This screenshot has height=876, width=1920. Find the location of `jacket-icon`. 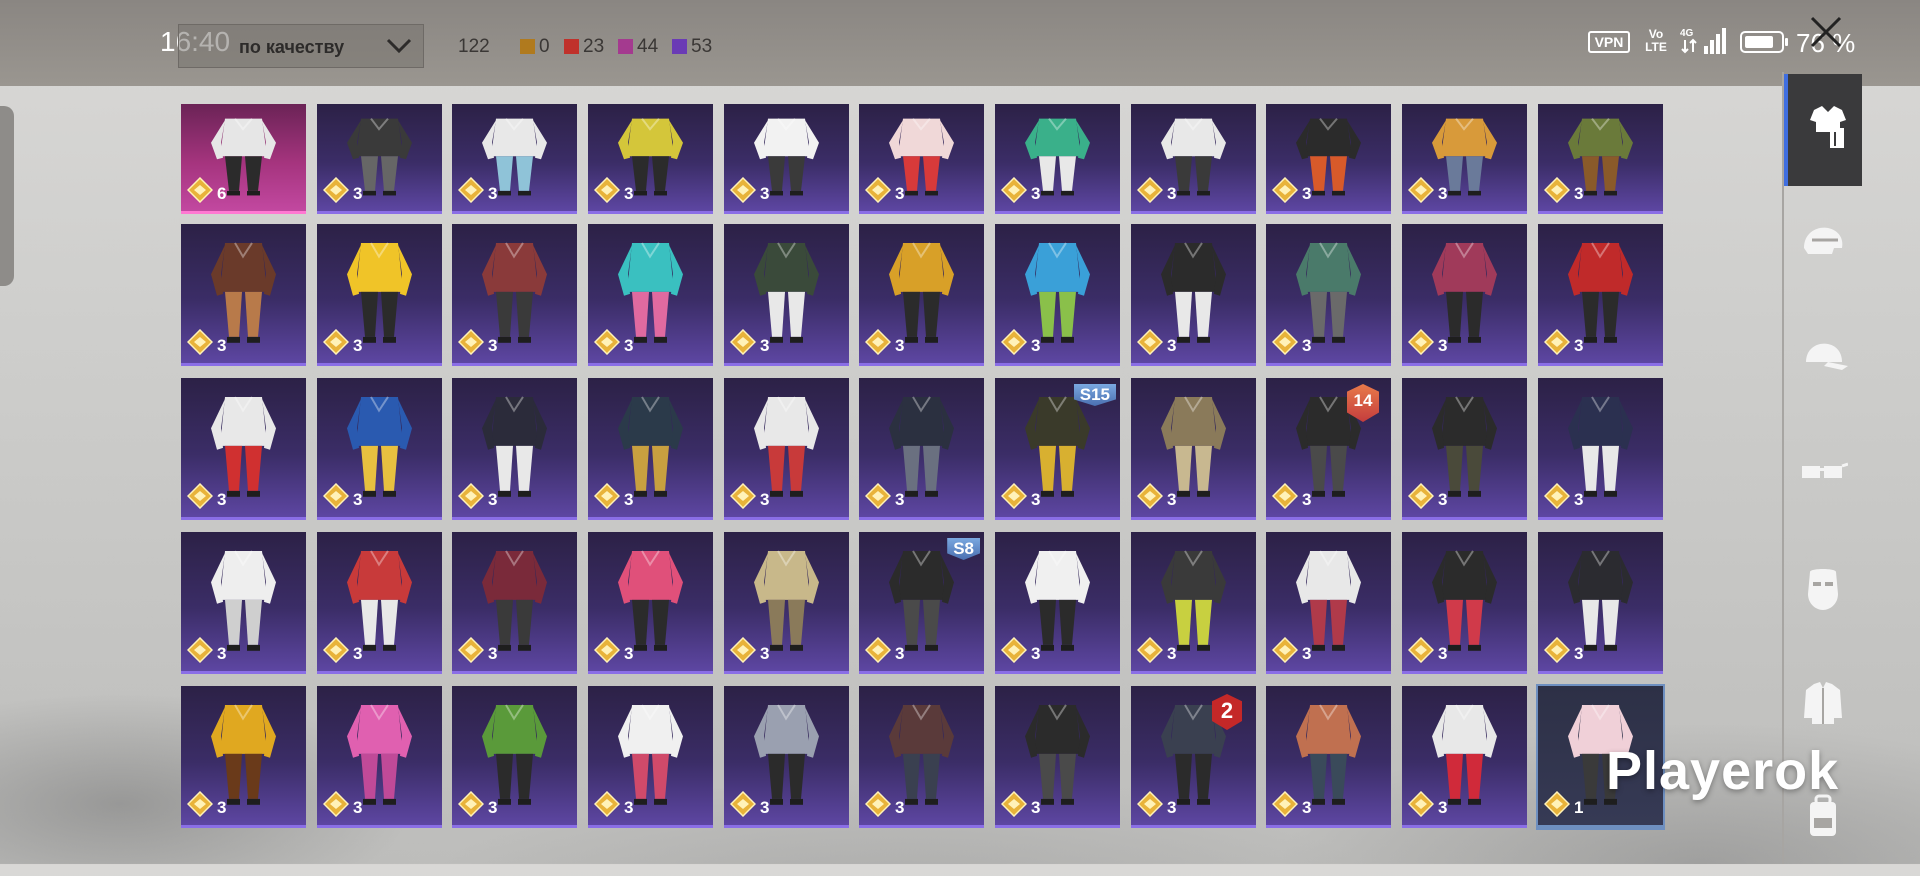

jacket-icon is located at coordinates (1823, 703).